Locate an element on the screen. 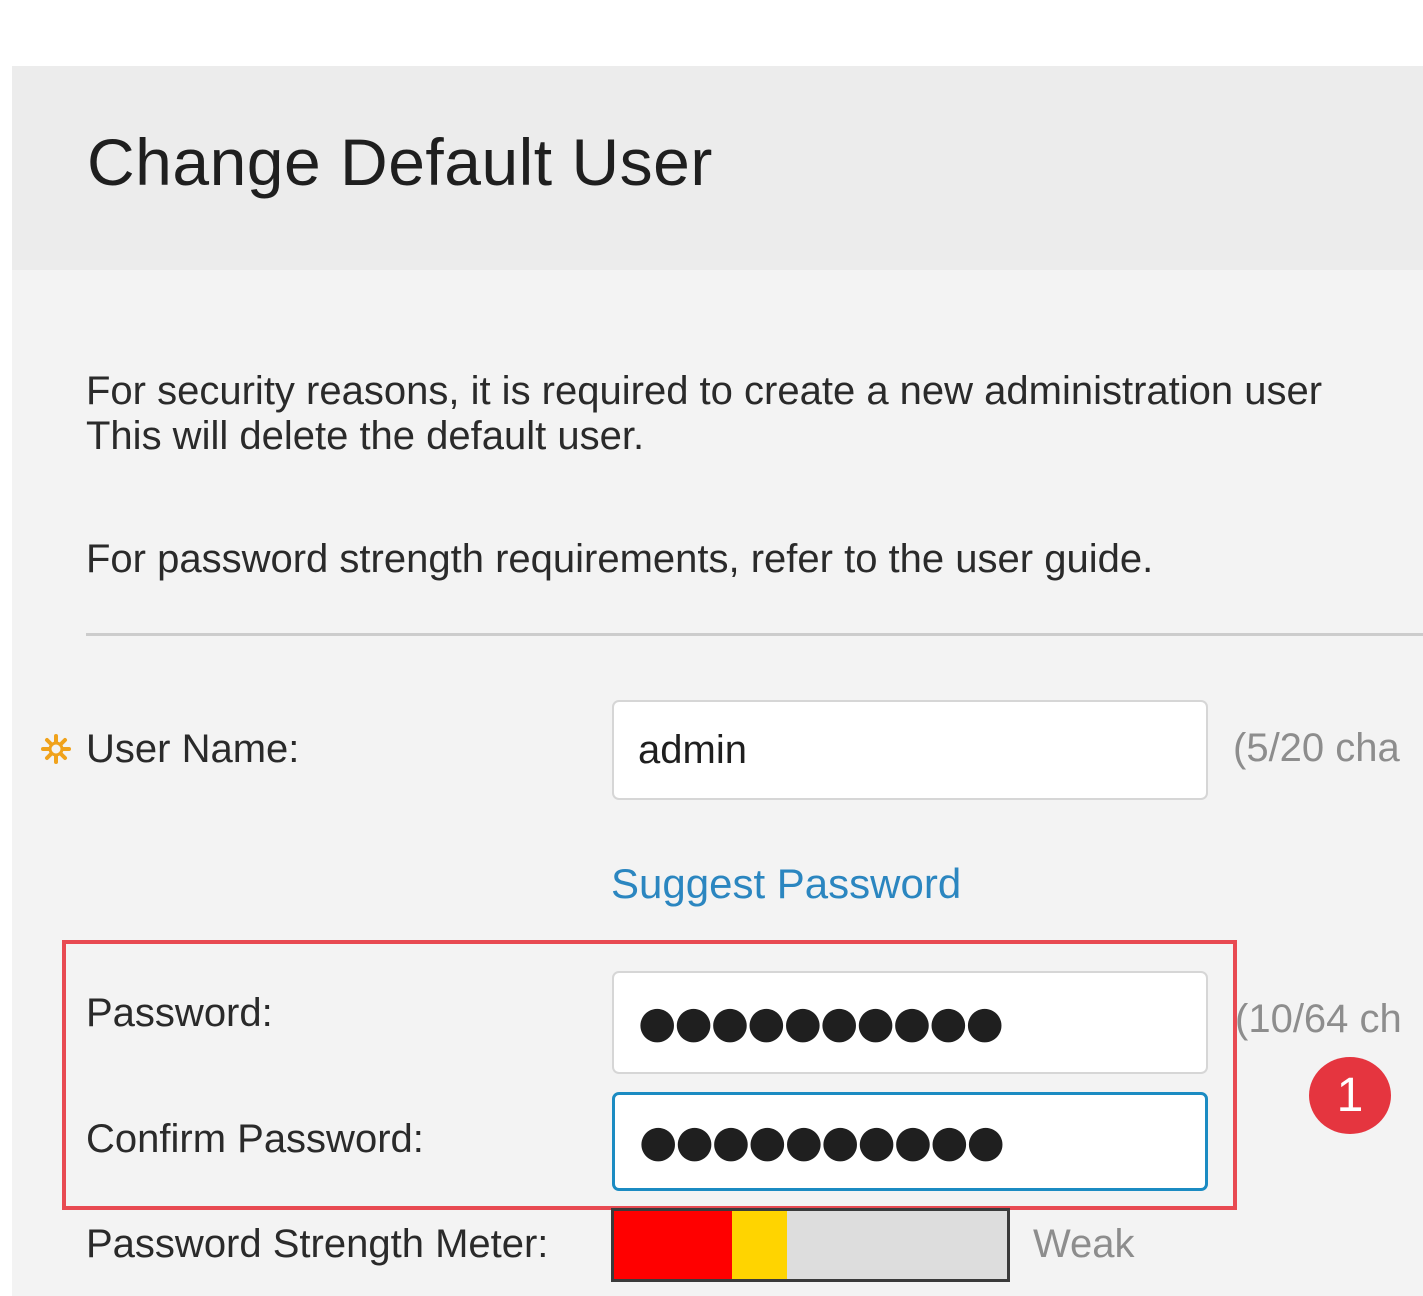 This screenshot has width=1423, height=1296. password-input is located at coordinates (910, 1022).